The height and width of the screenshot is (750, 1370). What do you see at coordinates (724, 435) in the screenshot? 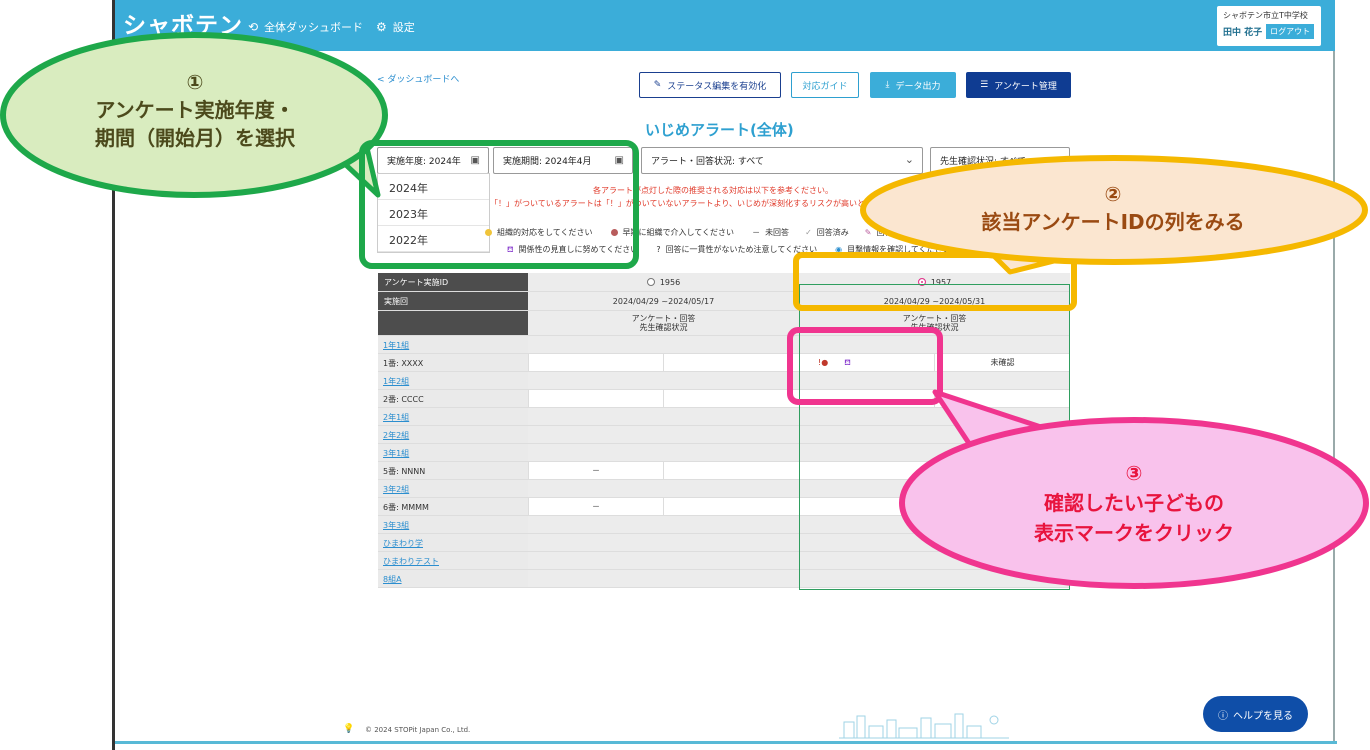
I see `table-row: 2年2組` at bounding box center [724, 435].